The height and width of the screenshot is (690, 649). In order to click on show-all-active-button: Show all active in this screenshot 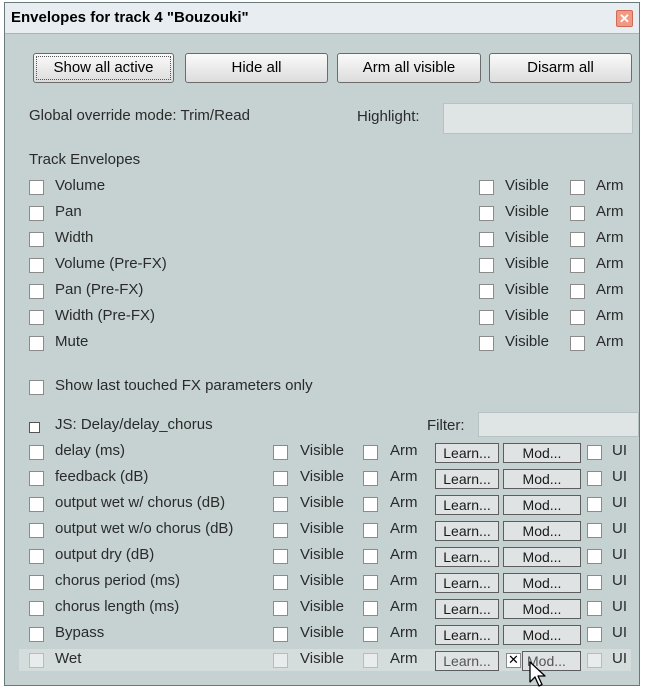, I will do `click(103, 68)`.